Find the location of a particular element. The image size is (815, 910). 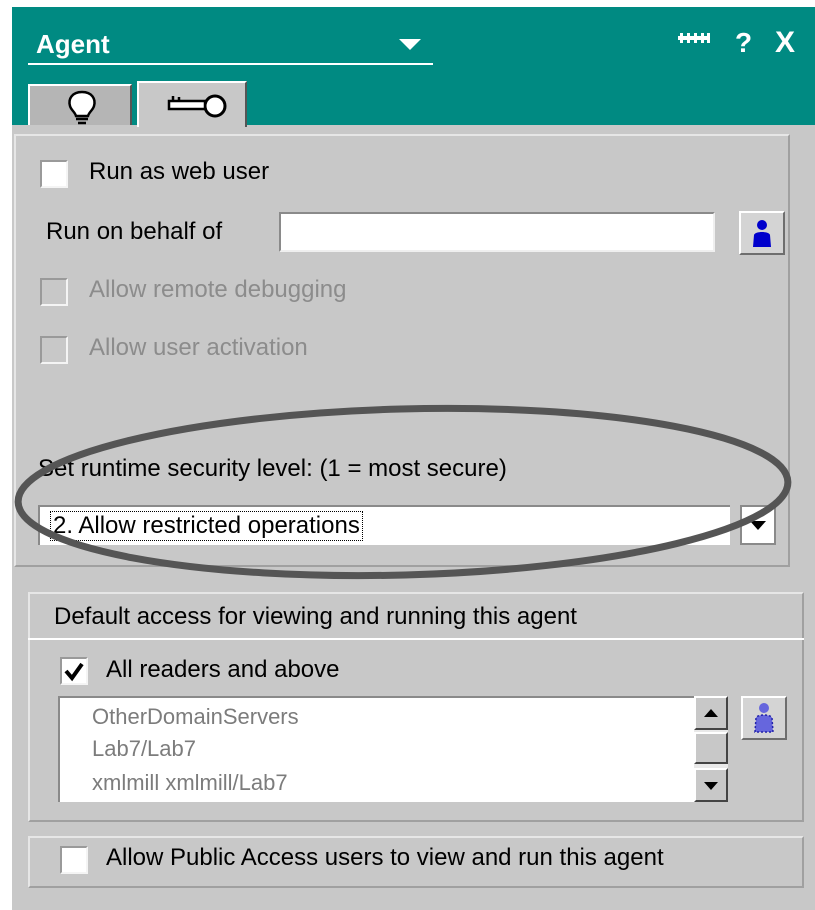

group-picker-button is located at coordinates (764, 718).